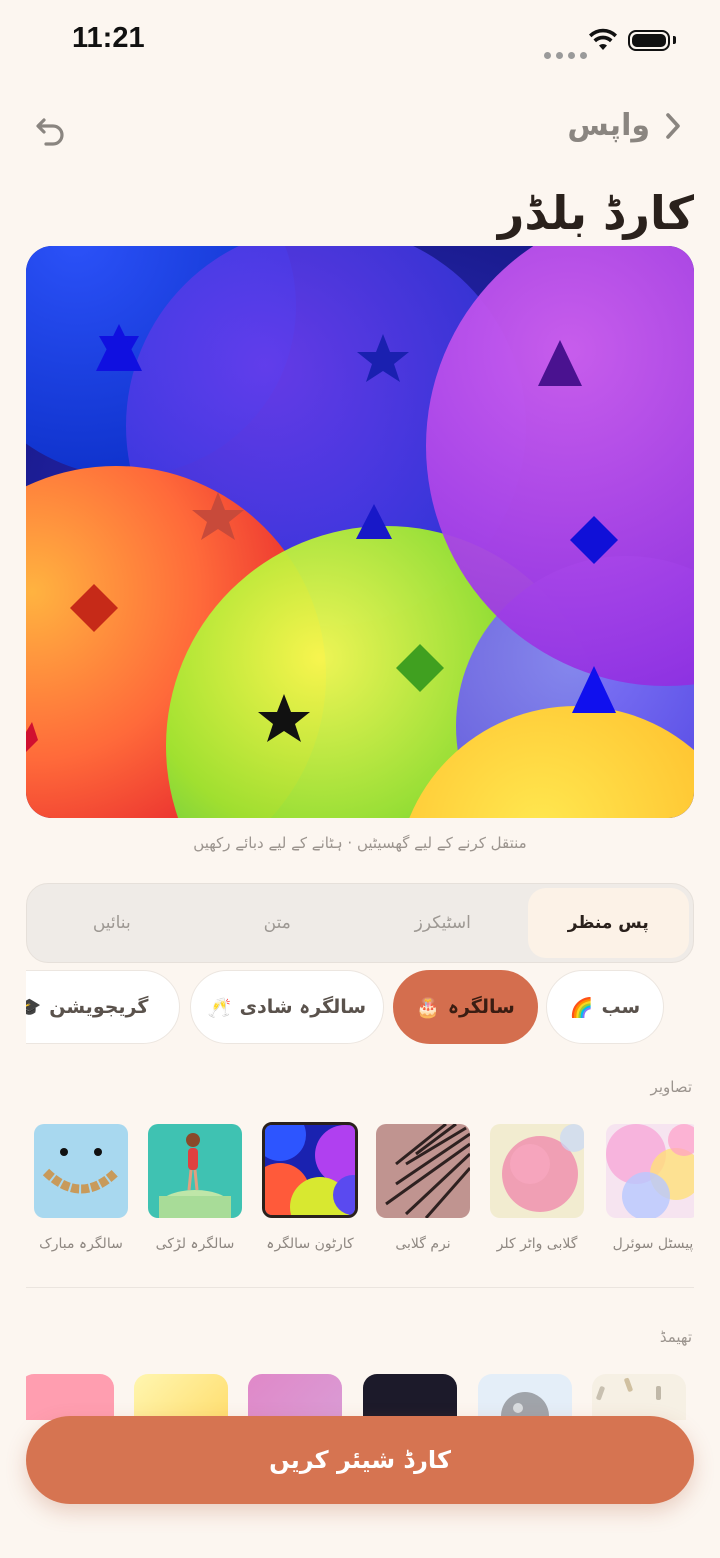 This screenshot has width=720, height=1558. I want to click on photo-pink-watercolor, so click(537, 1171).